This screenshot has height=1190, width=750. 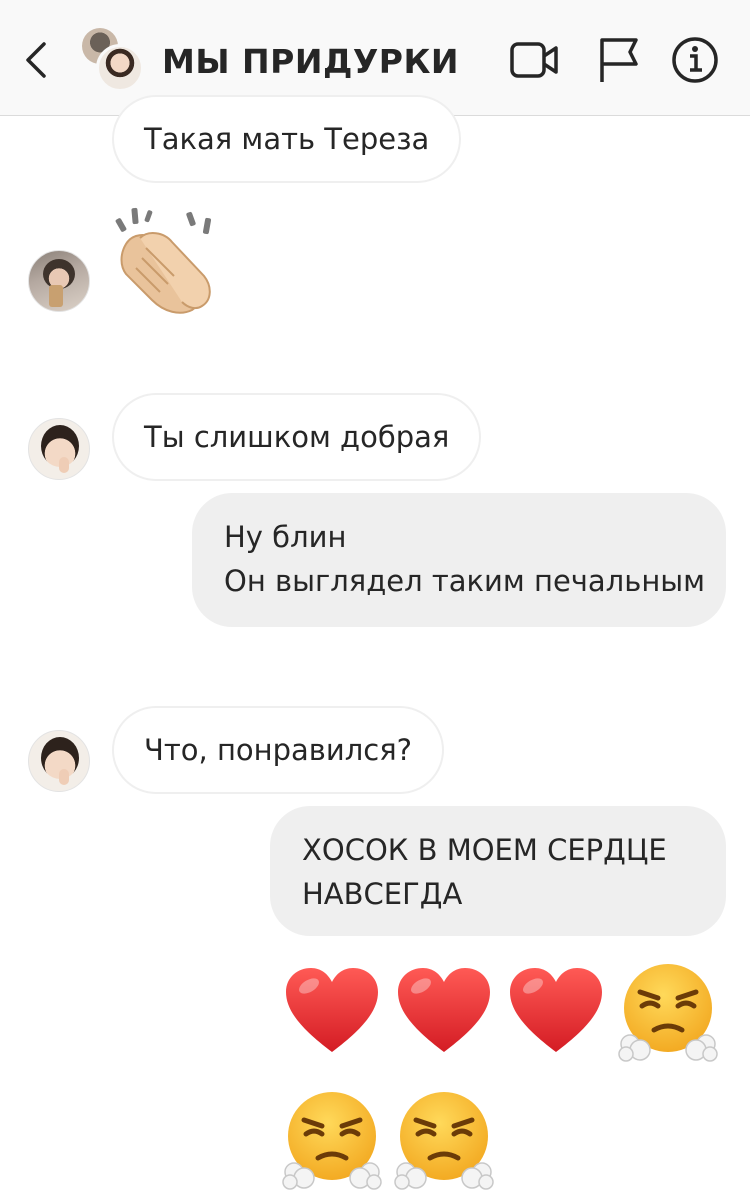 What do you see at coordinates (619, 60) in the screenshot?
I see `flag-icon` at bounding box center [619, 60].